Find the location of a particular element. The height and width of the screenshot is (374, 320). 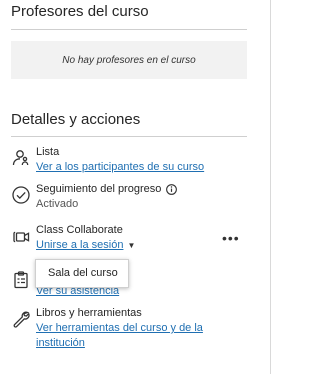

attendance-clipboard-icon is located at coordinates (21, 280).